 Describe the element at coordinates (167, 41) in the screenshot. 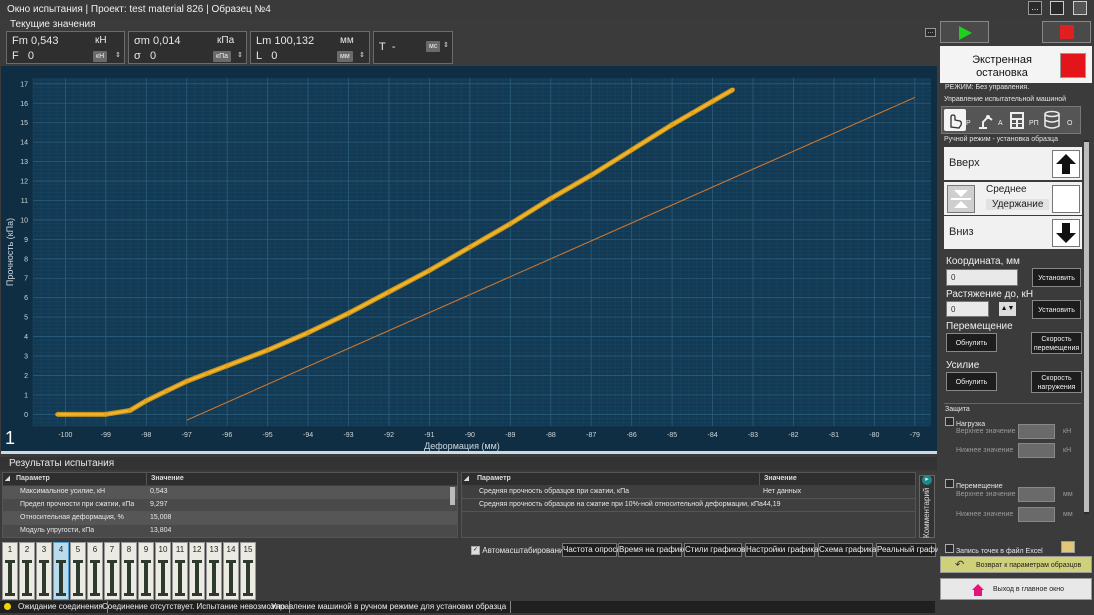

I see `sigma-m-value: 0,014` at that location.